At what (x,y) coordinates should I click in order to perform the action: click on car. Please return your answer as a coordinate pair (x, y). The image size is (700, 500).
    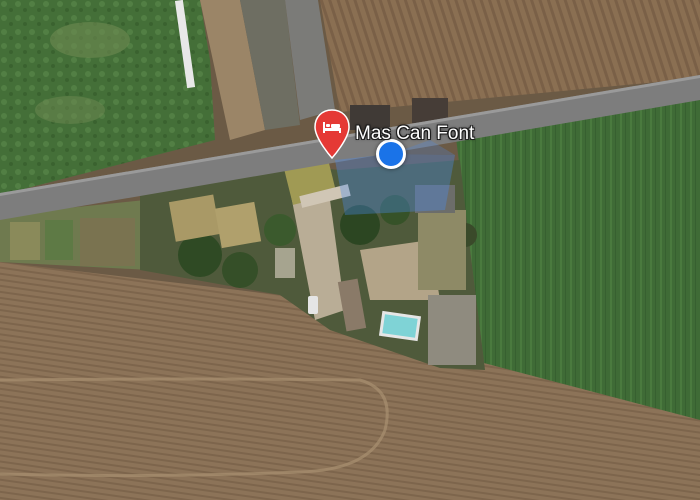
    Looking at the image, I should click on (313, 305).